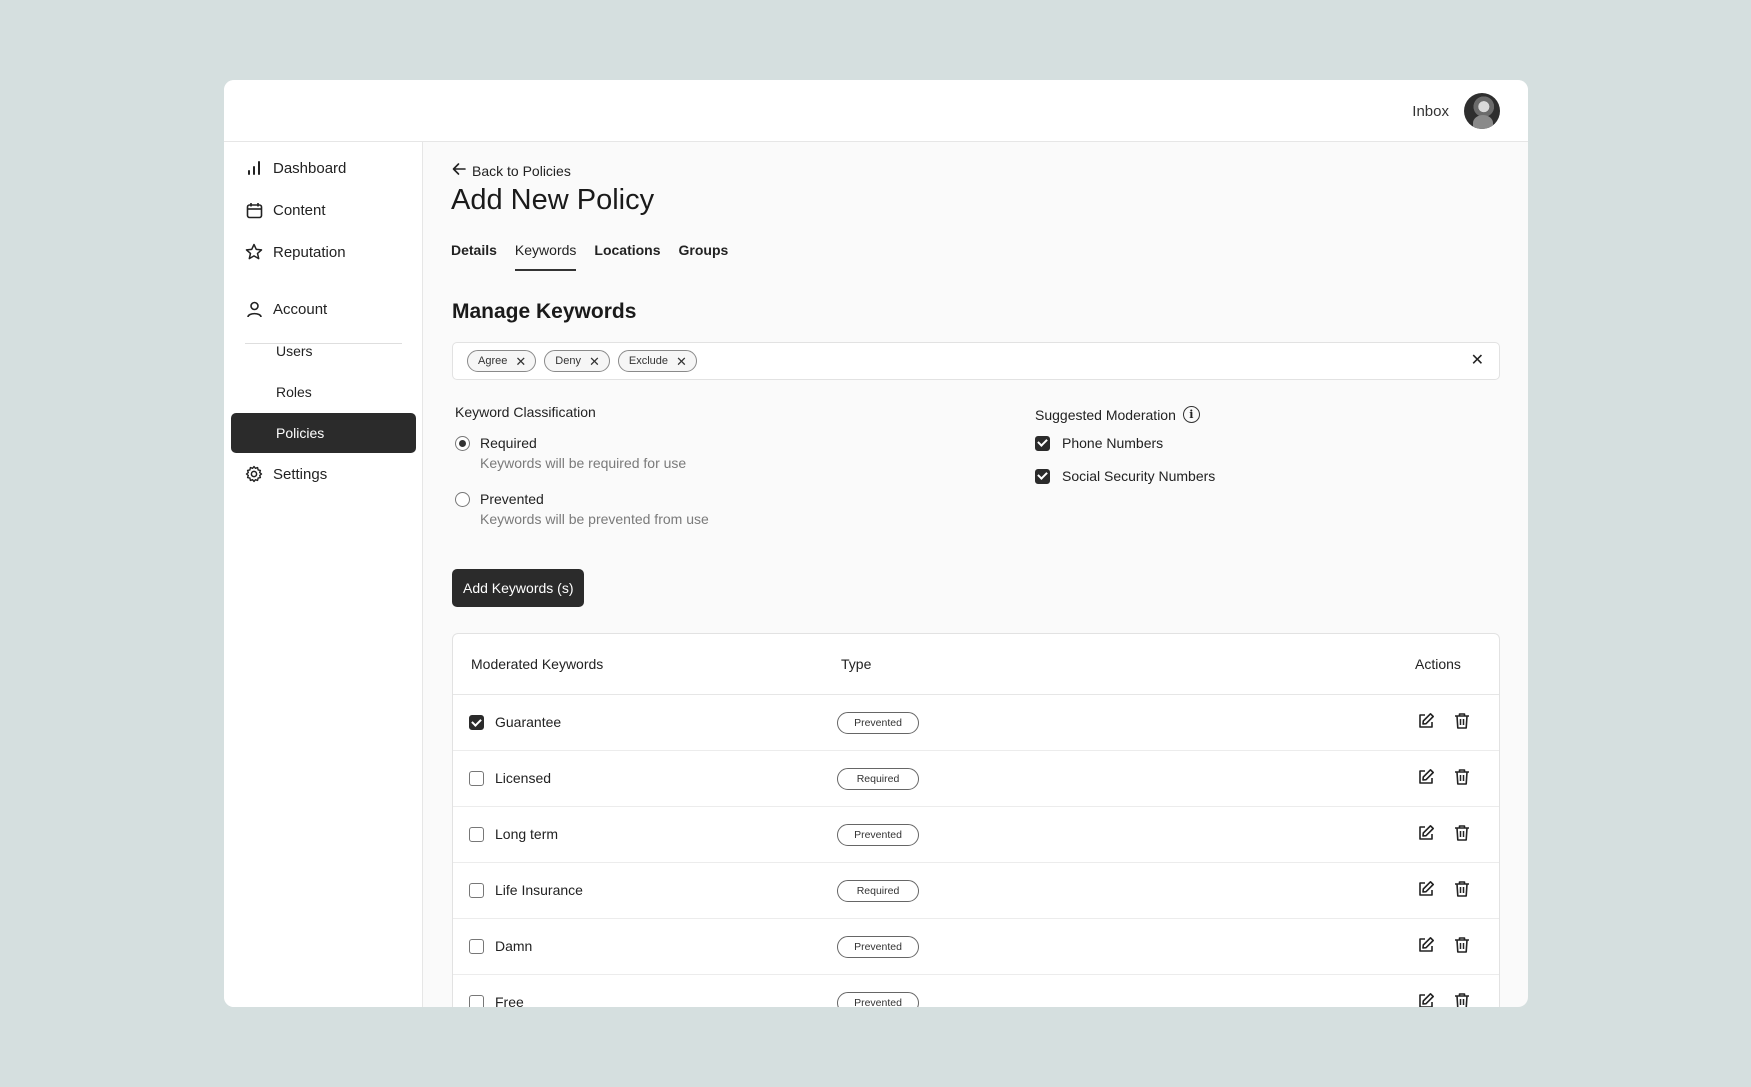 The width and height of the screenshot is (1751, 1087). Describe the element at coordinates (976, 891) in the screenshot. I see `table-row: Life Insurance Required` at that location.